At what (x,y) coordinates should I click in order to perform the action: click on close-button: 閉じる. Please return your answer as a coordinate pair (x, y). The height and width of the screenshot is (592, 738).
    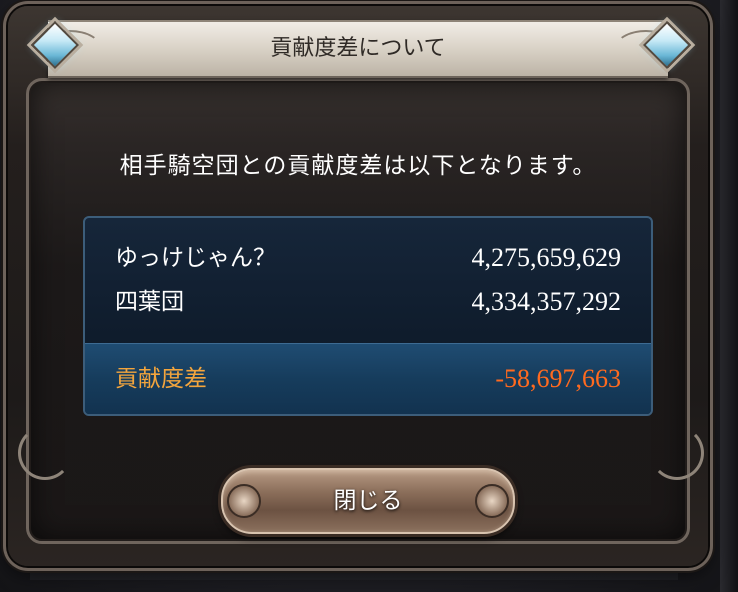
    Looking at the image, I should click on (368, 501).